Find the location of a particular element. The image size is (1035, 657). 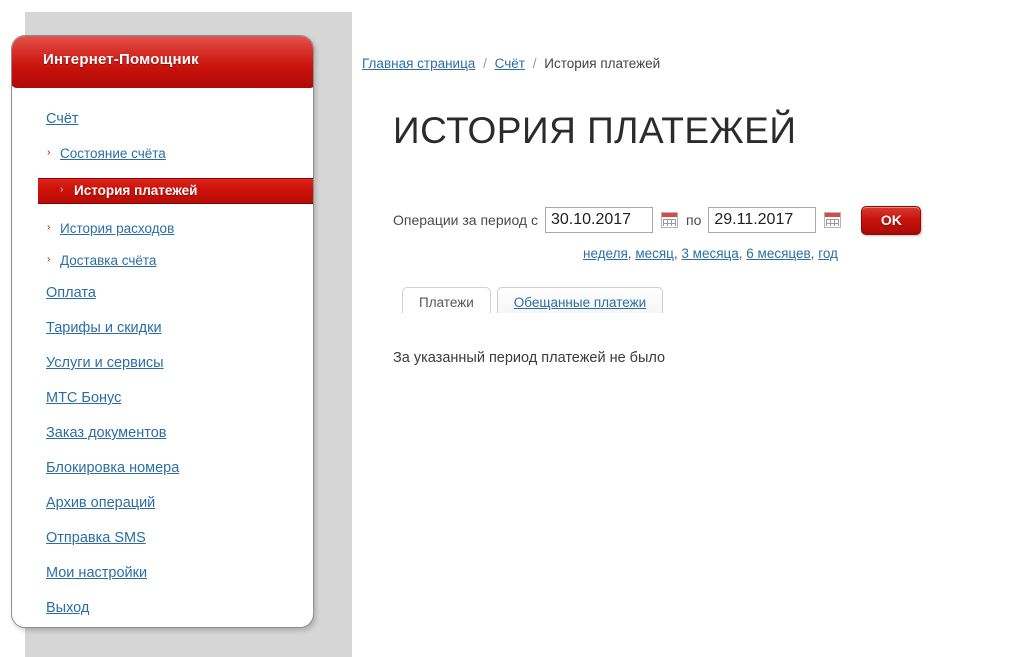

breadcrumb-current: История платежей is located at coordinates (602, 63).